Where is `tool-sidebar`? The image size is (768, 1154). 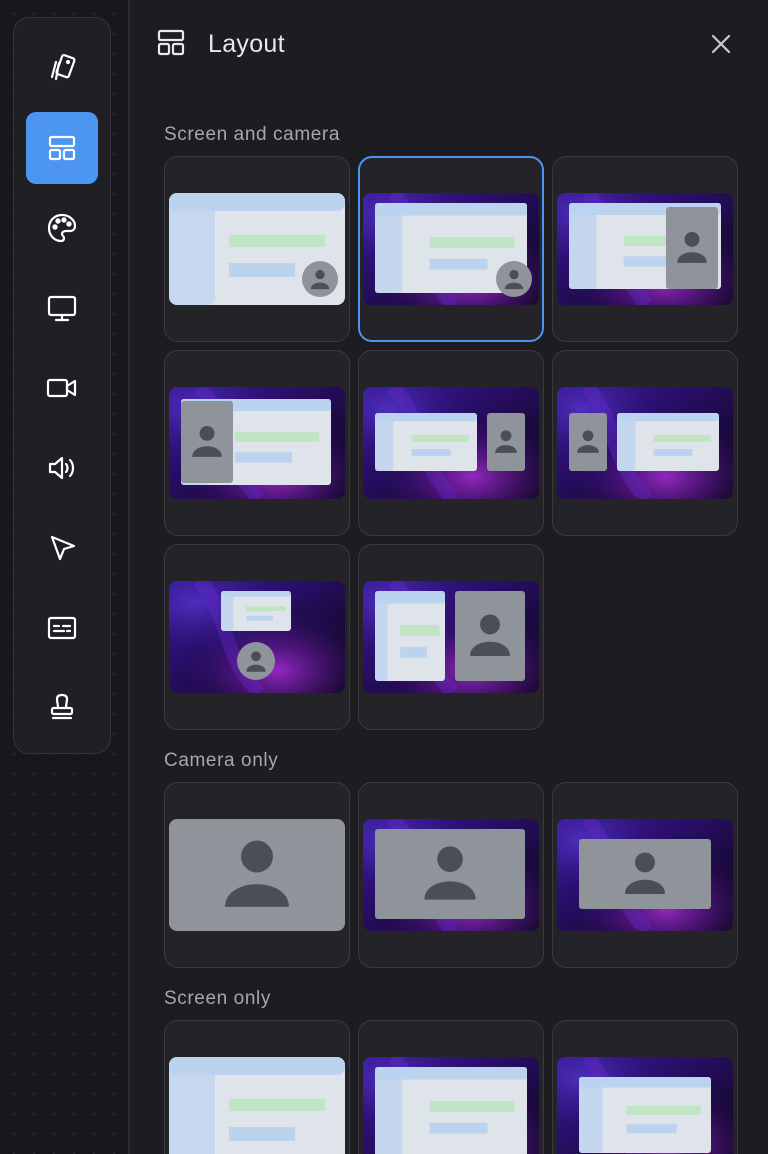
tool-sidebar is located at coordinates (62, 385).